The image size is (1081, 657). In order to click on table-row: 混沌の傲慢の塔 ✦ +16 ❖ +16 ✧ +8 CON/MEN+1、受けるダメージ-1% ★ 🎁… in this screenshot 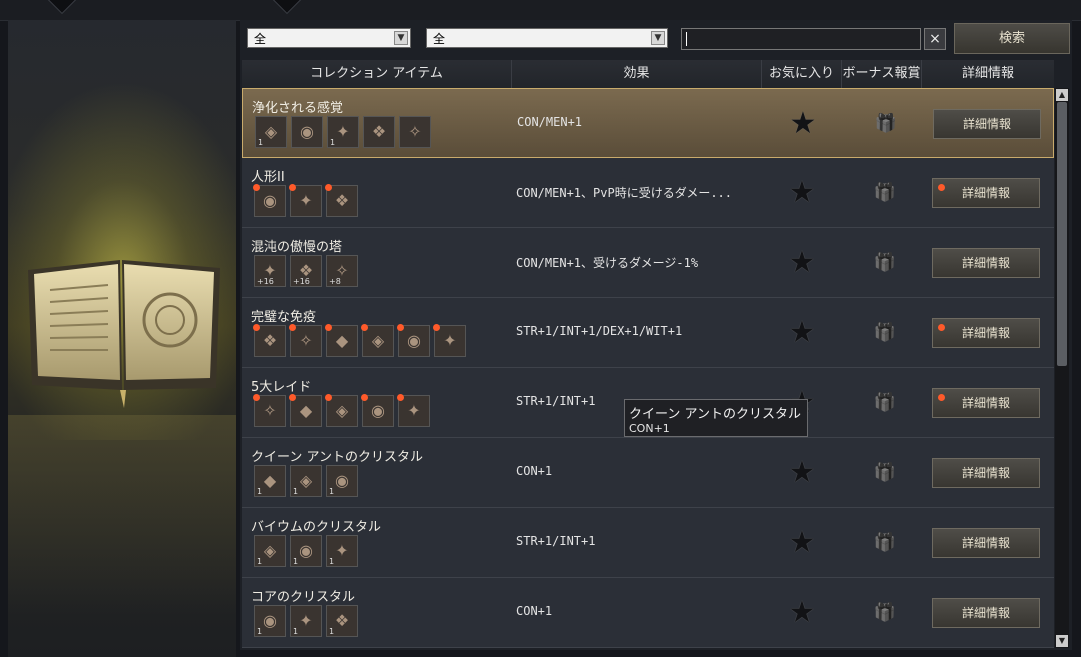, I will do `click(648, 263)`.